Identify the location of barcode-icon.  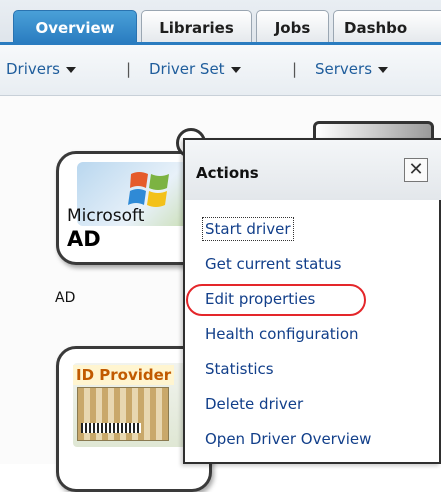
(111, 428).